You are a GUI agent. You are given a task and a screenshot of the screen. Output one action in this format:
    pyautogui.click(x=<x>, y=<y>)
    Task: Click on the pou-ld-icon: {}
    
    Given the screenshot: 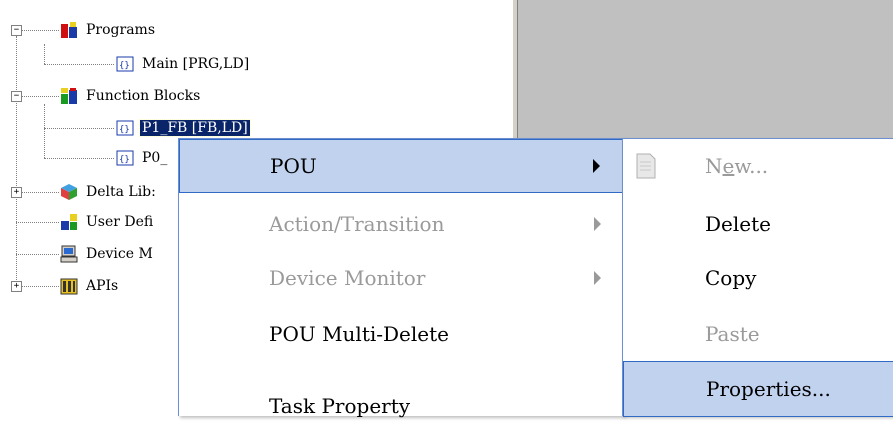 What is the action you would take?
    pyautogui.click(x=125, y=64)
    